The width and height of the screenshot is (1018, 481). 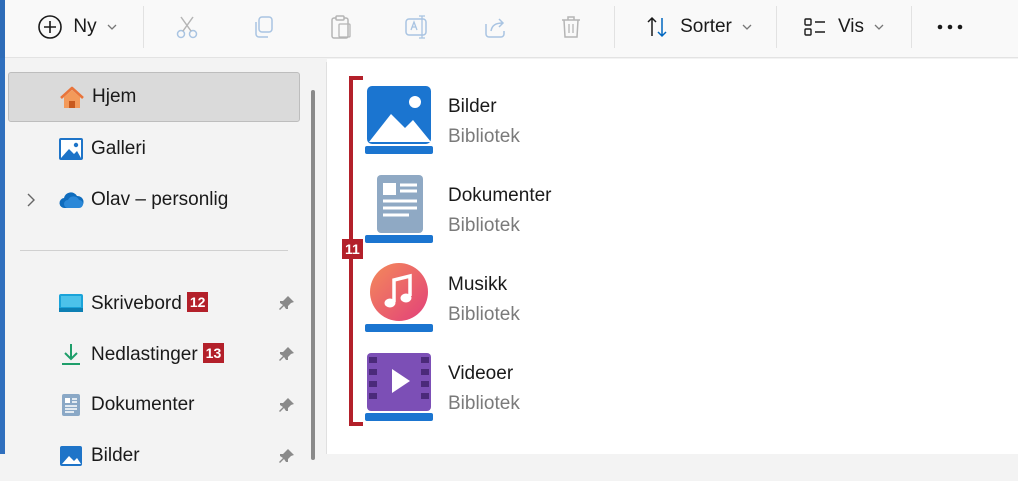 What do you see at coordinates (356, 78) in the screenshot?
I see `annotation-bracket-top` at bounding box center [356, 78].